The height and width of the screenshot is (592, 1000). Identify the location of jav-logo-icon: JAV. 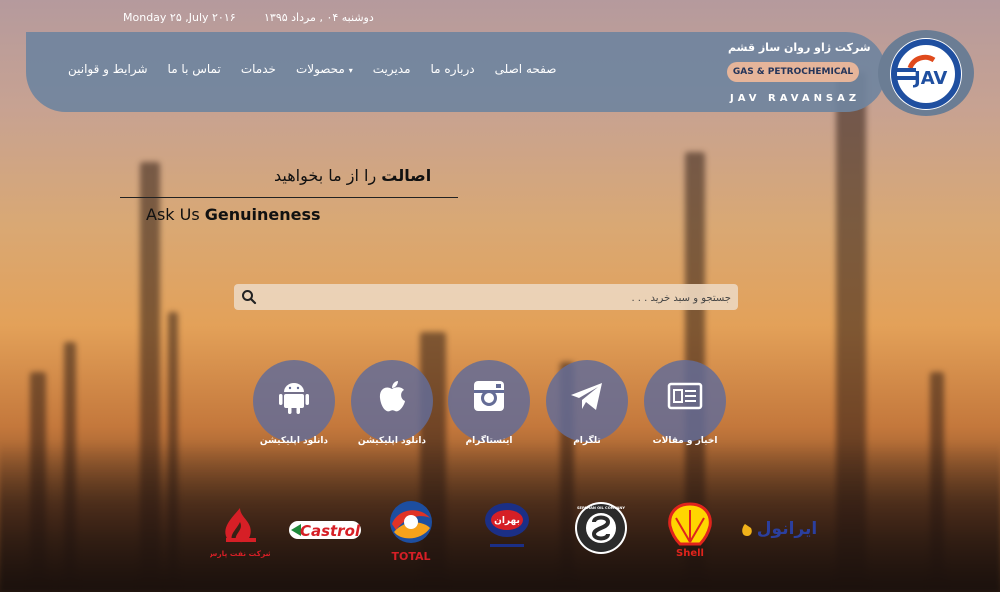
(926, 74).